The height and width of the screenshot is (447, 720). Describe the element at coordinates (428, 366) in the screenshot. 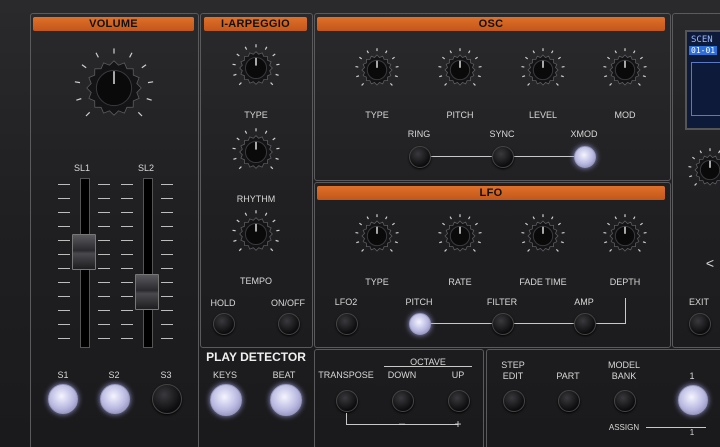

I see `octave-bracket-line` at that location.